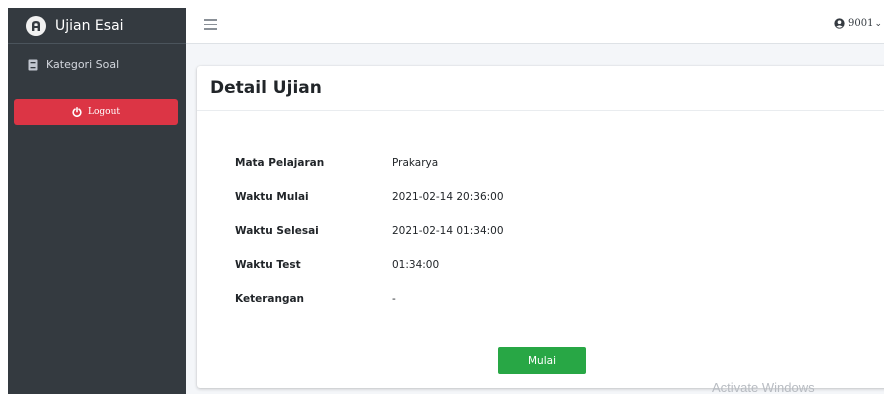 The width and height of the screenshot is (884, 395). I want to click on logout-button: Logout, so click(96, 112).